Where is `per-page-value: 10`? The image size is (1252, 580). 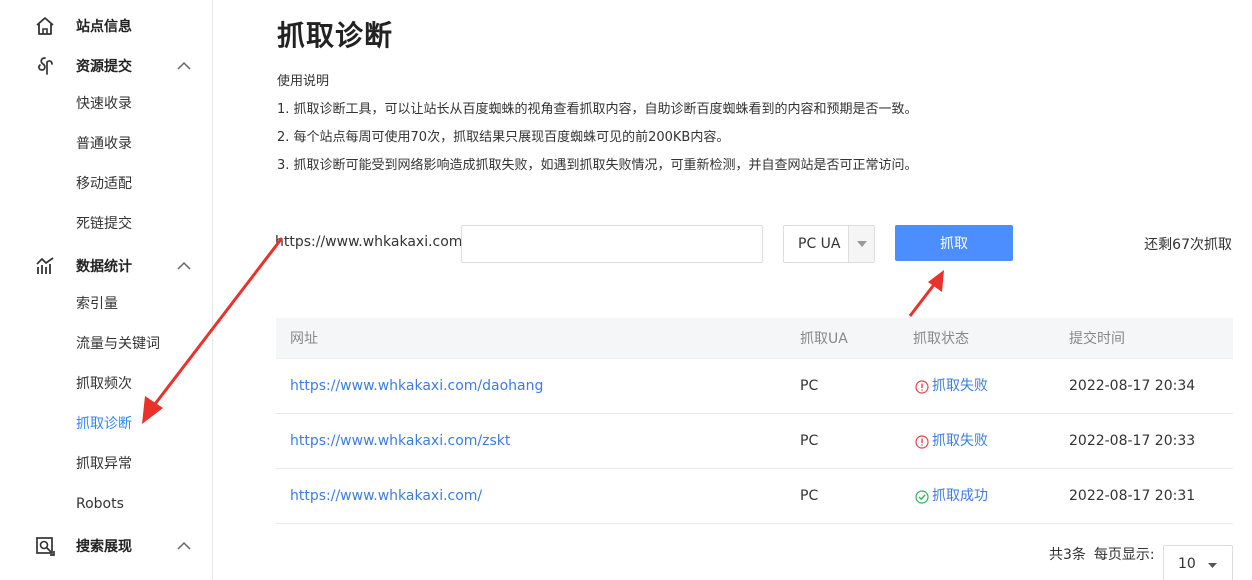
per-page-value: 10 is located at coordinates (1187, 564).